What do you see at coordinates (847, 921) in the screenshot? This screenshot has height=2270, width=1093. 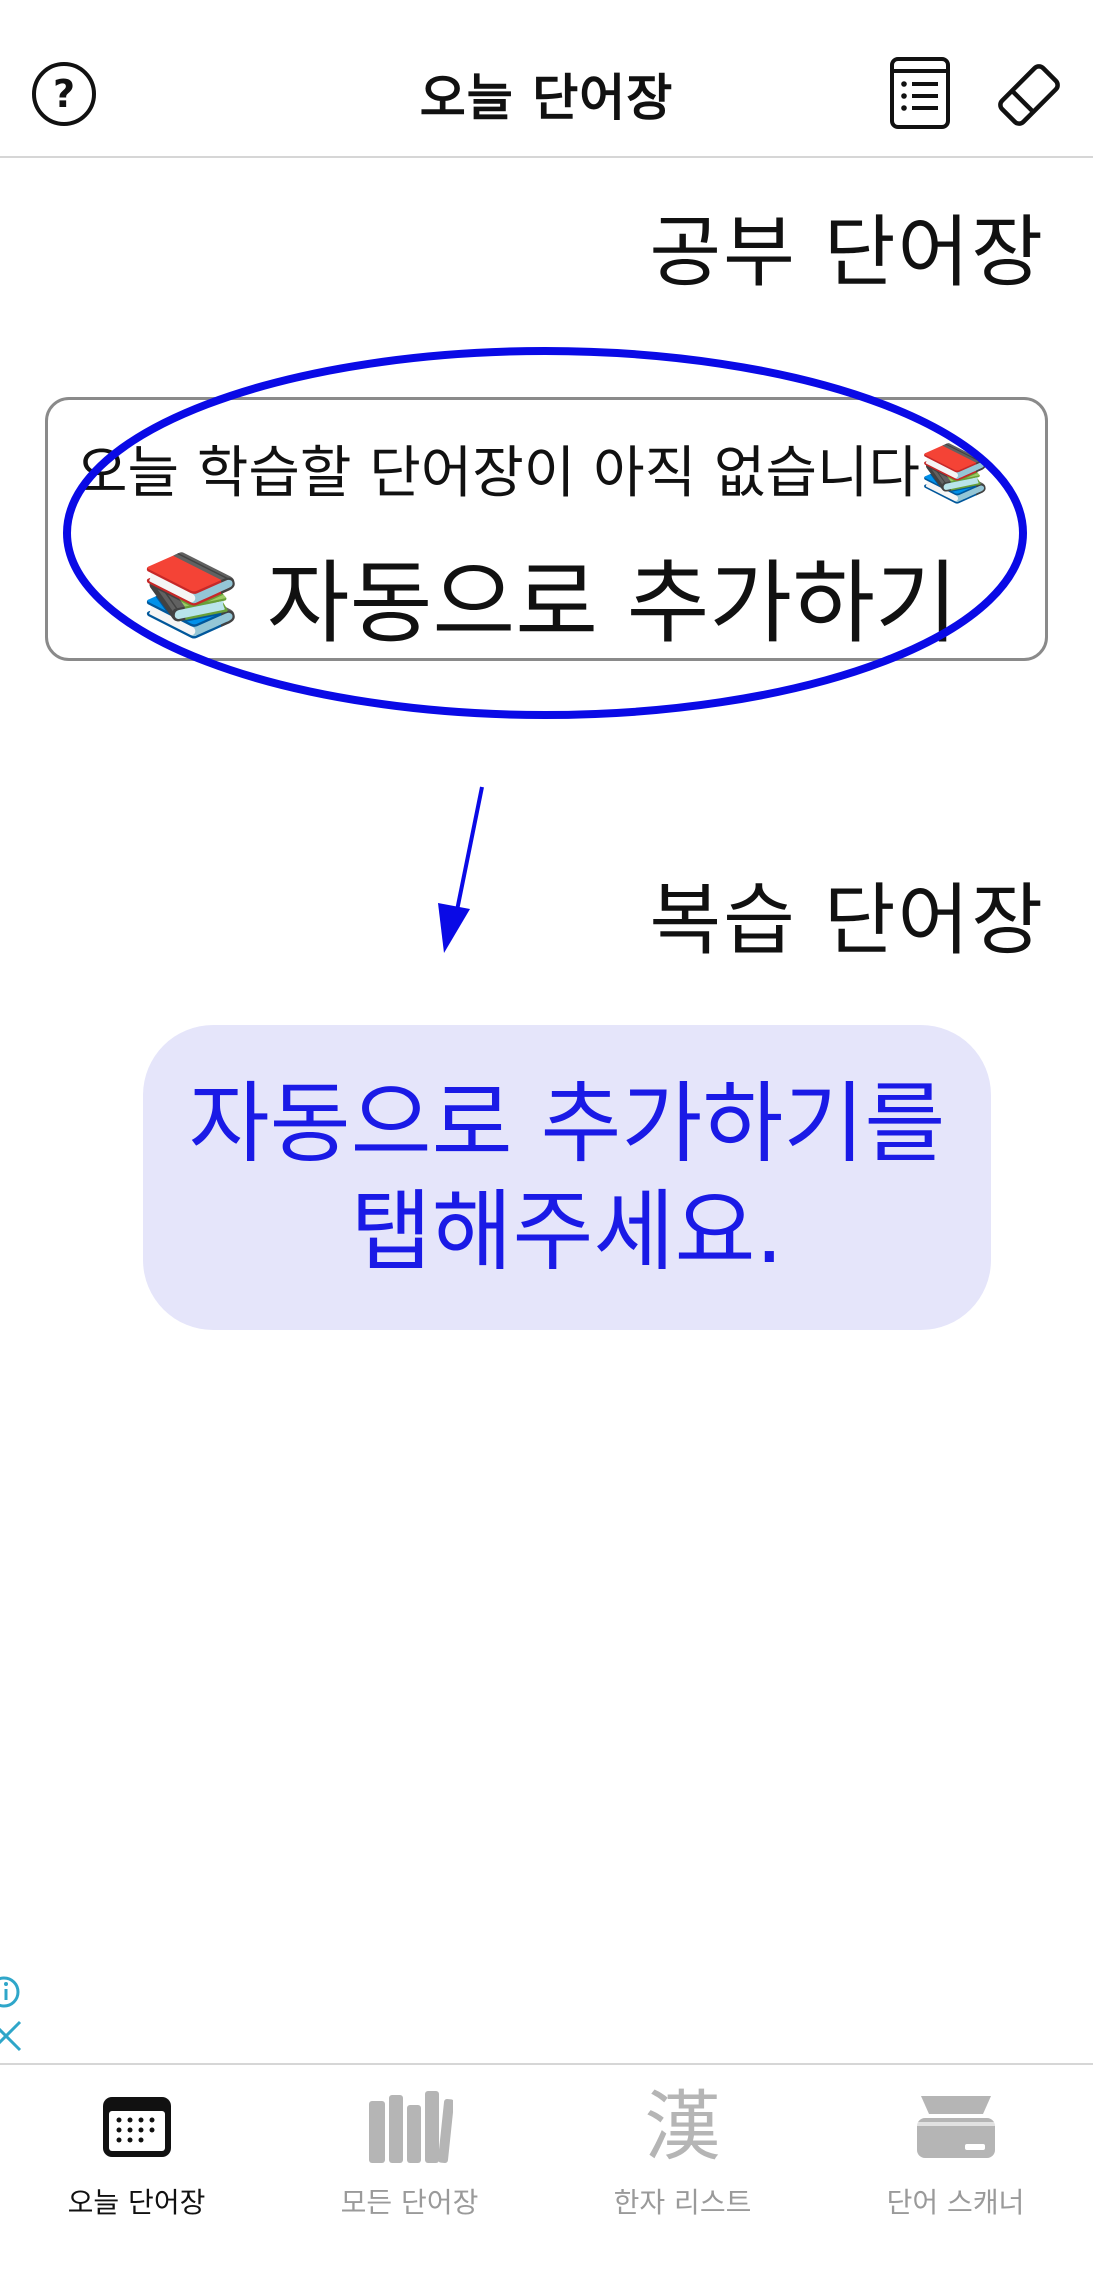 I see `review-section-title: 복습 단어장` at bounding box center [847, 921].